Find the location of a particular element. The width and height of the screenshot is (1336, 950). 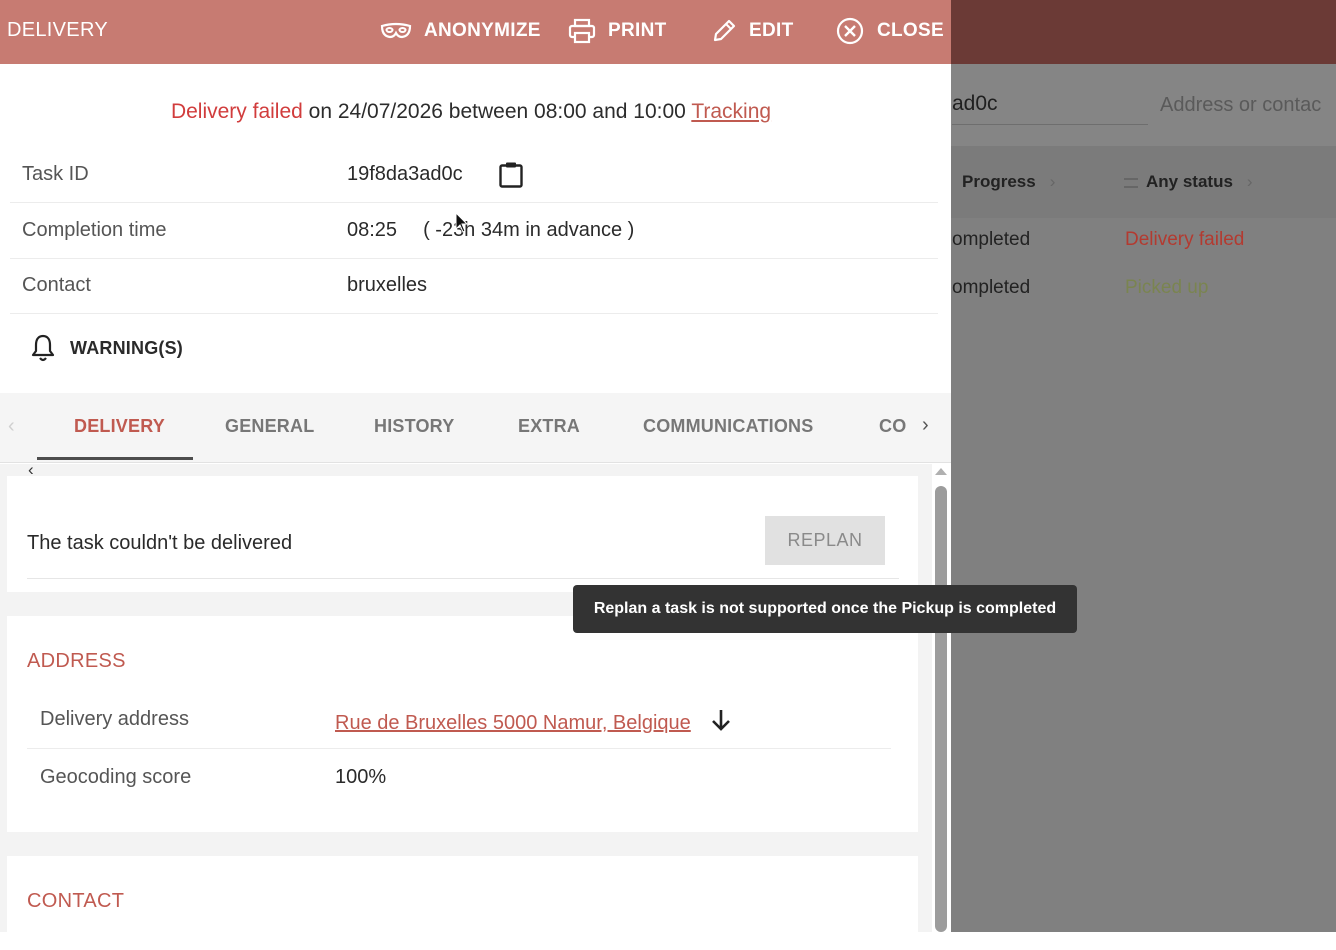

completion-time-value: 08:25( -23h 34m in advance ) is located at coordinates (490, 230).